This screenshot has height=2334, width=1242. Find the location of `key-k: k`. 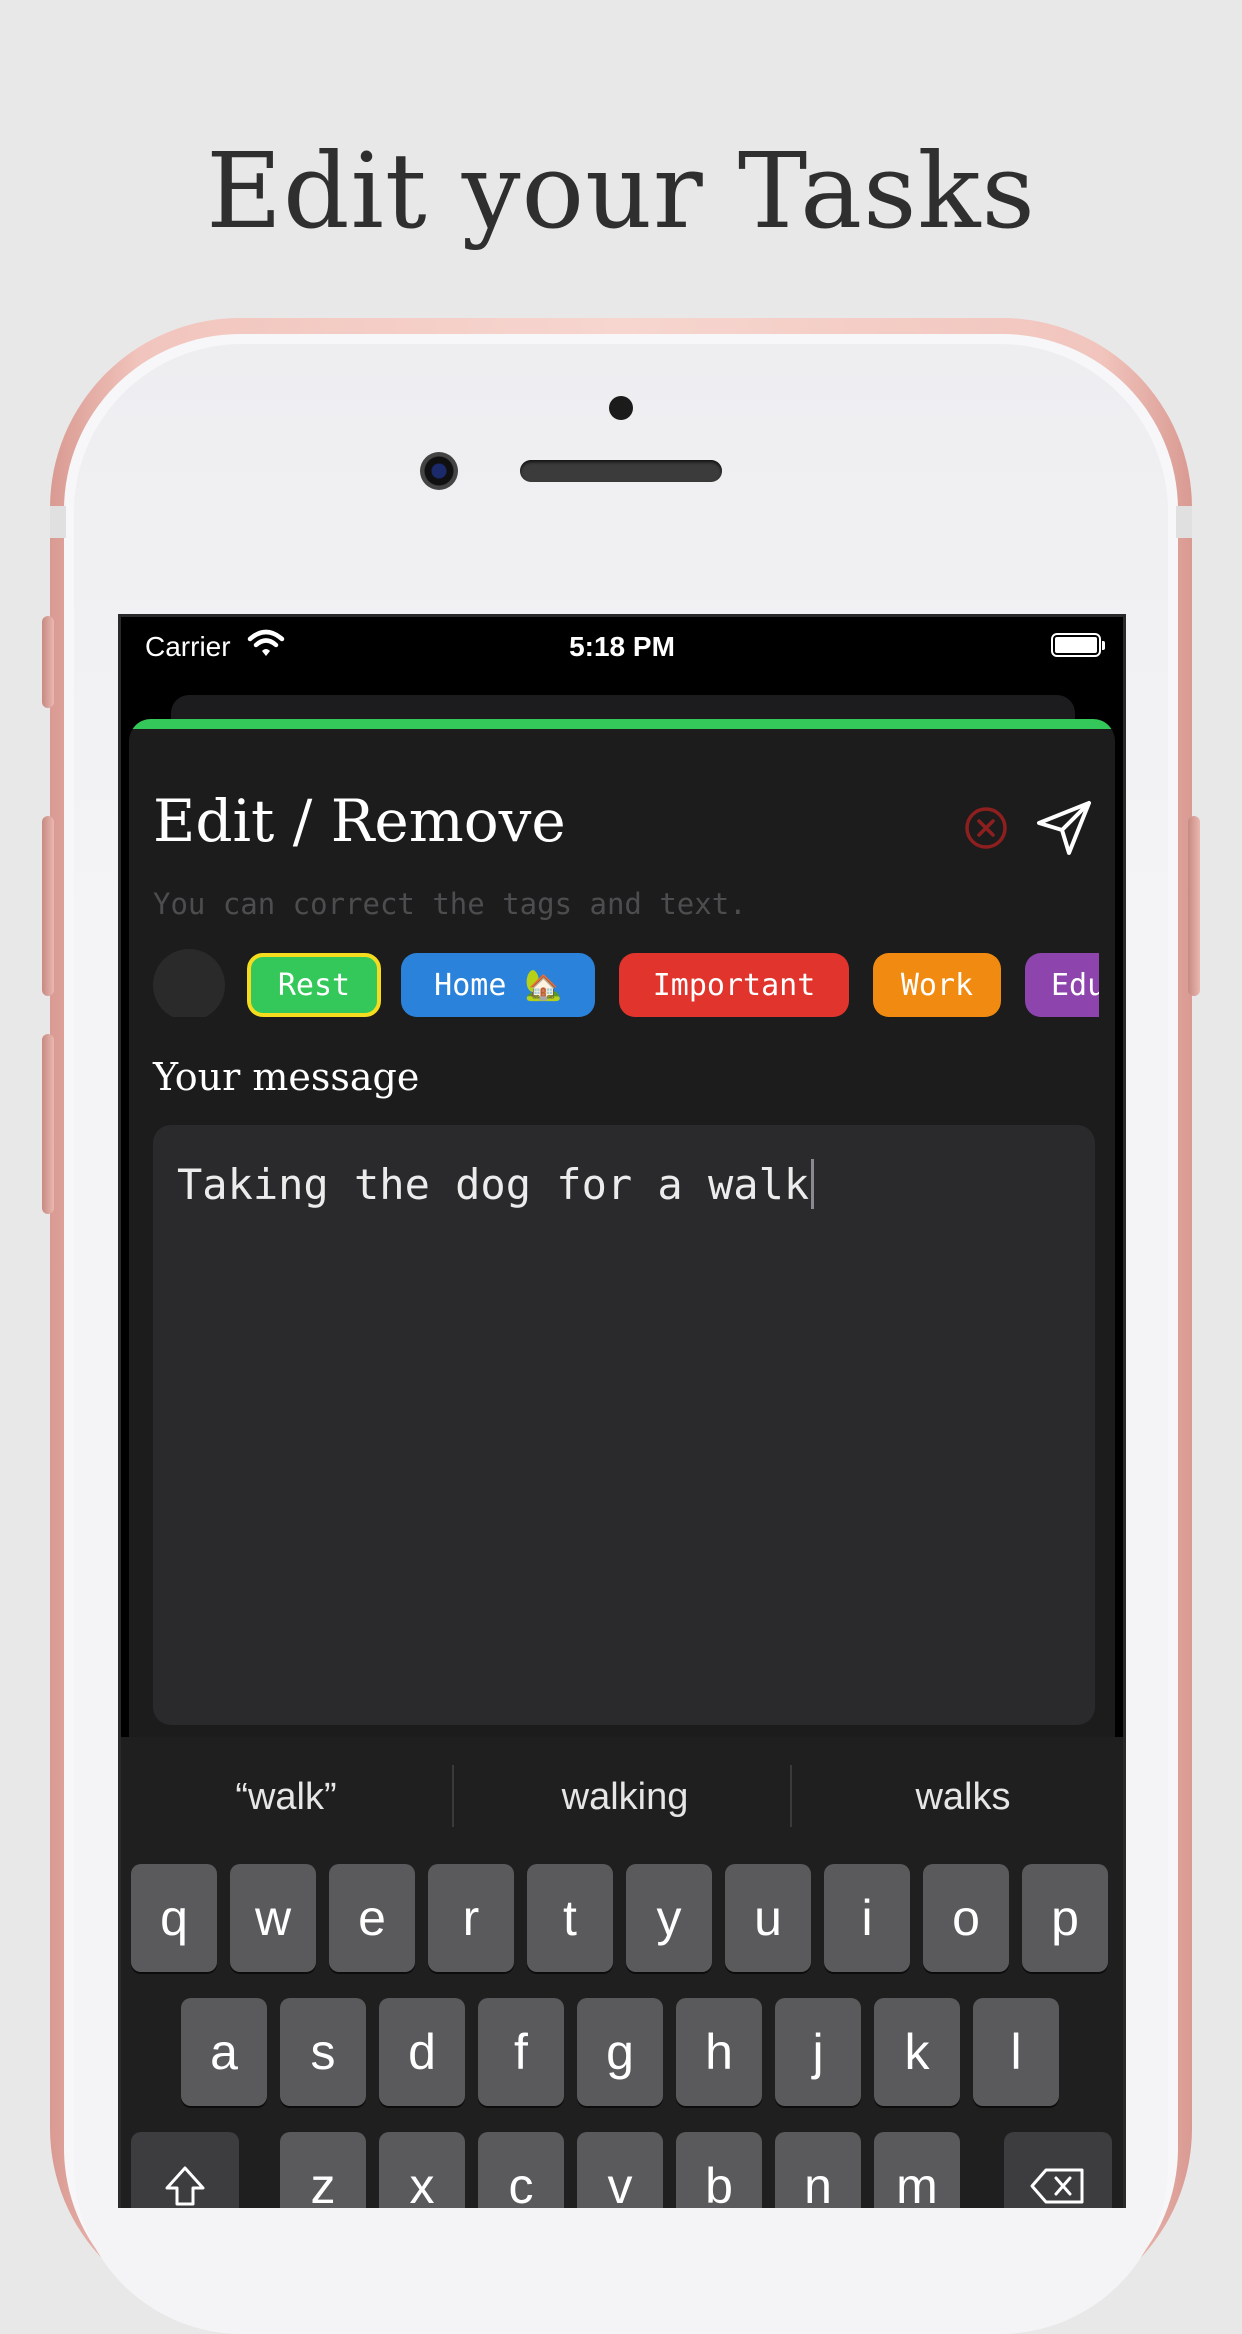

key-k: k is located at coordinates (917, 2052).